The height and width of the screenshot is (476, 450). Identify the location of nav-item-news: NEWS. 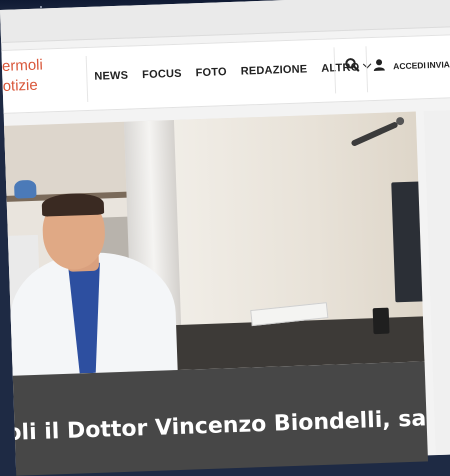
(111, 76).